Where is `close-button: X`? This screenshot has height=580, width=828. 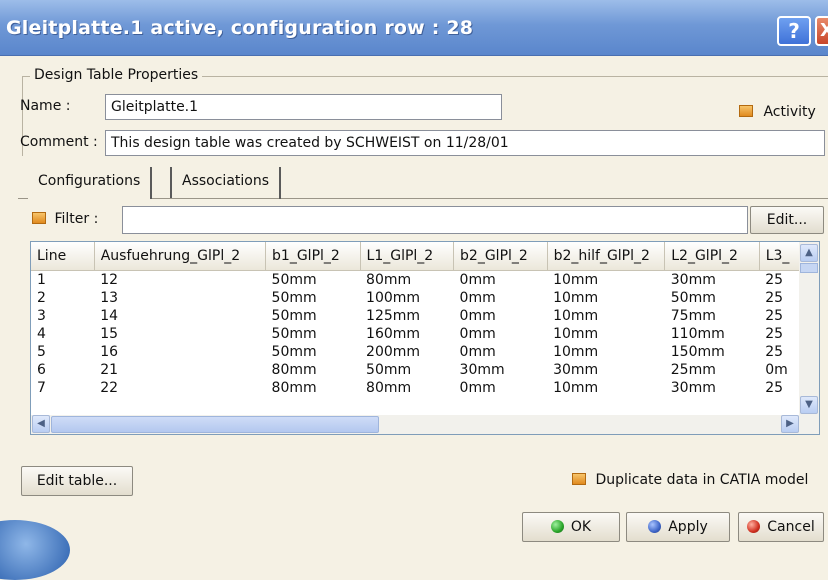
close-button: X is located at coordinates (821, 31).